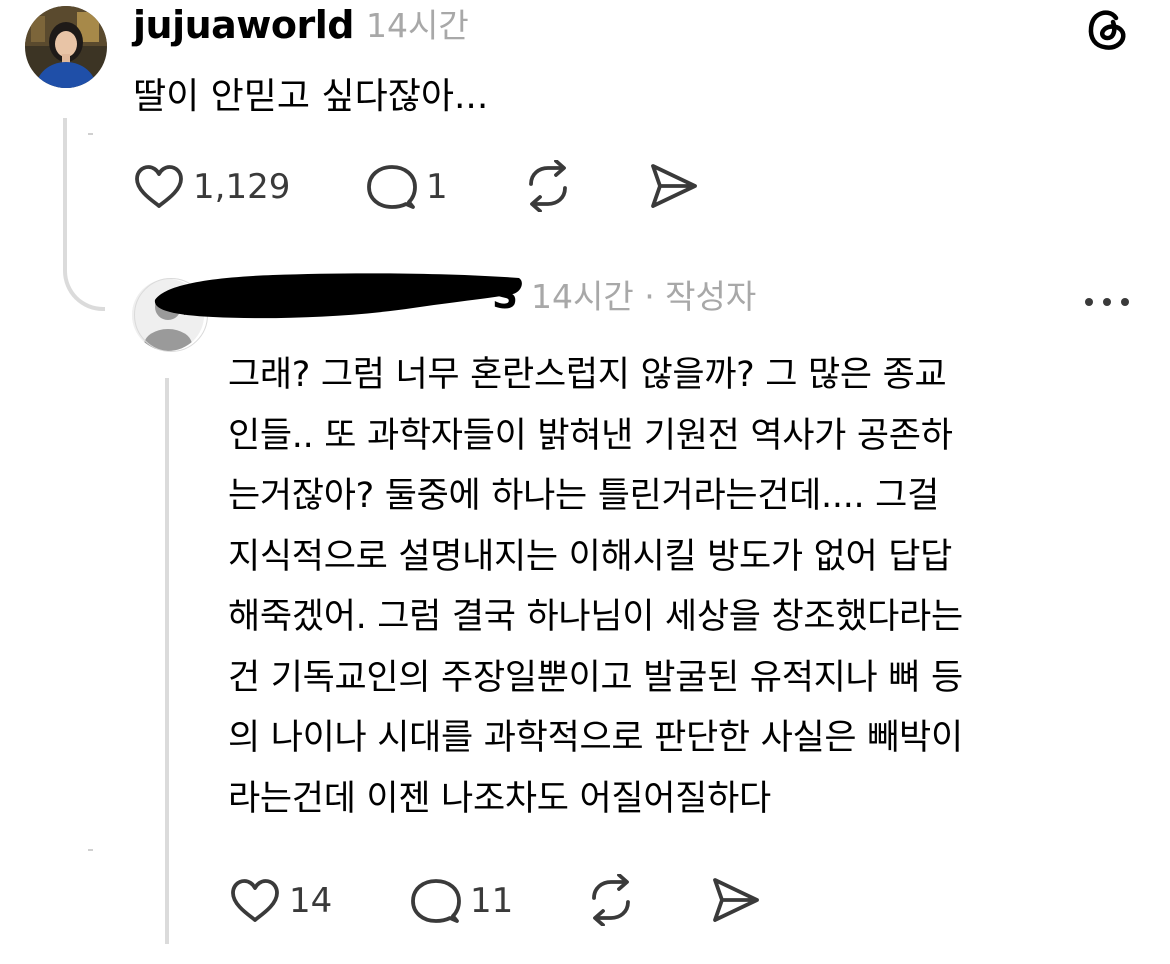 This screenshot has height=964, width=1170. Describe the element at coordinates (311, 901) in the screenshot. I see `reply-like-count: 14` at that location.